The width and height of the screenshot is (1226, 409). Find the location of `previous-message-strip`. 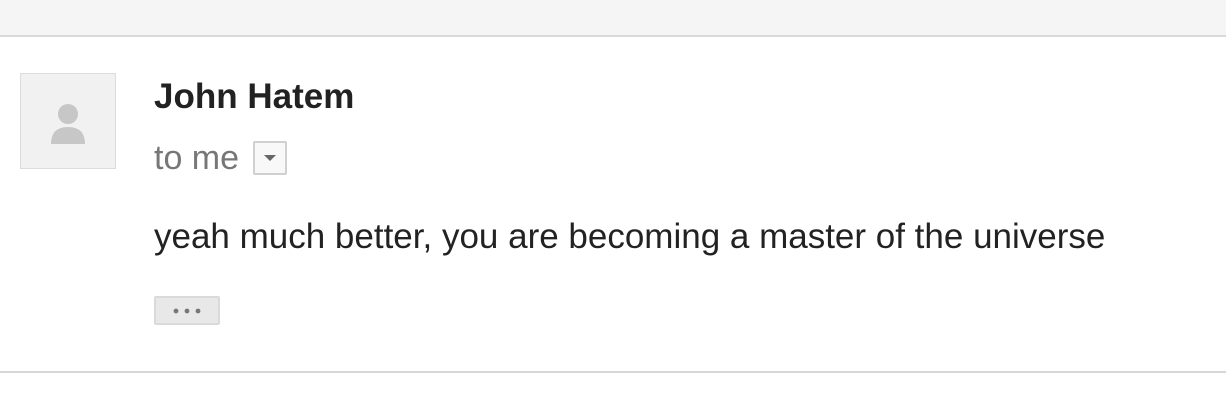

previous-message-strip is located at coordinates (613, 18).